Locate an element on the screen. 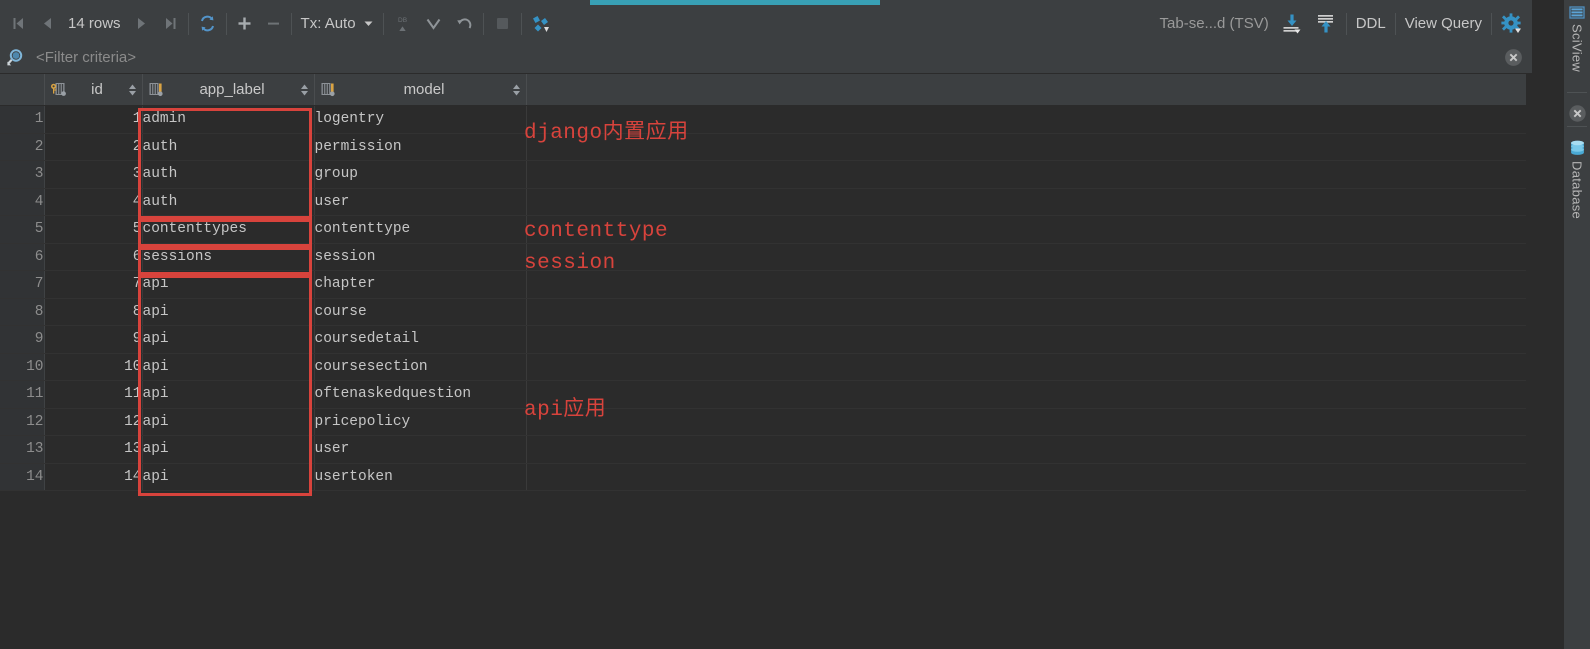 The height and width of the screenshot is (649, 1590). row-number-cell: 7 is located at coordinates (22, 284).